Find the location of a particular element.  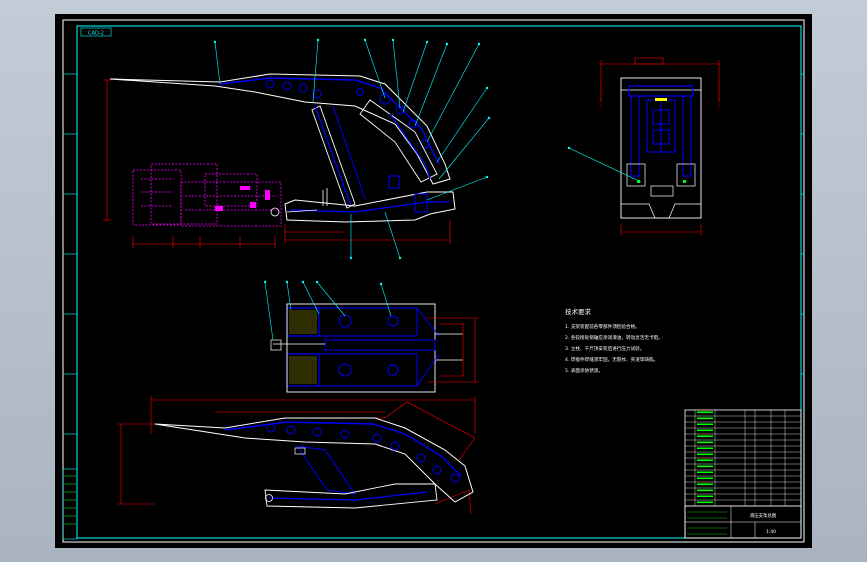

balloon-leaders is located at coordinates (352, 149).